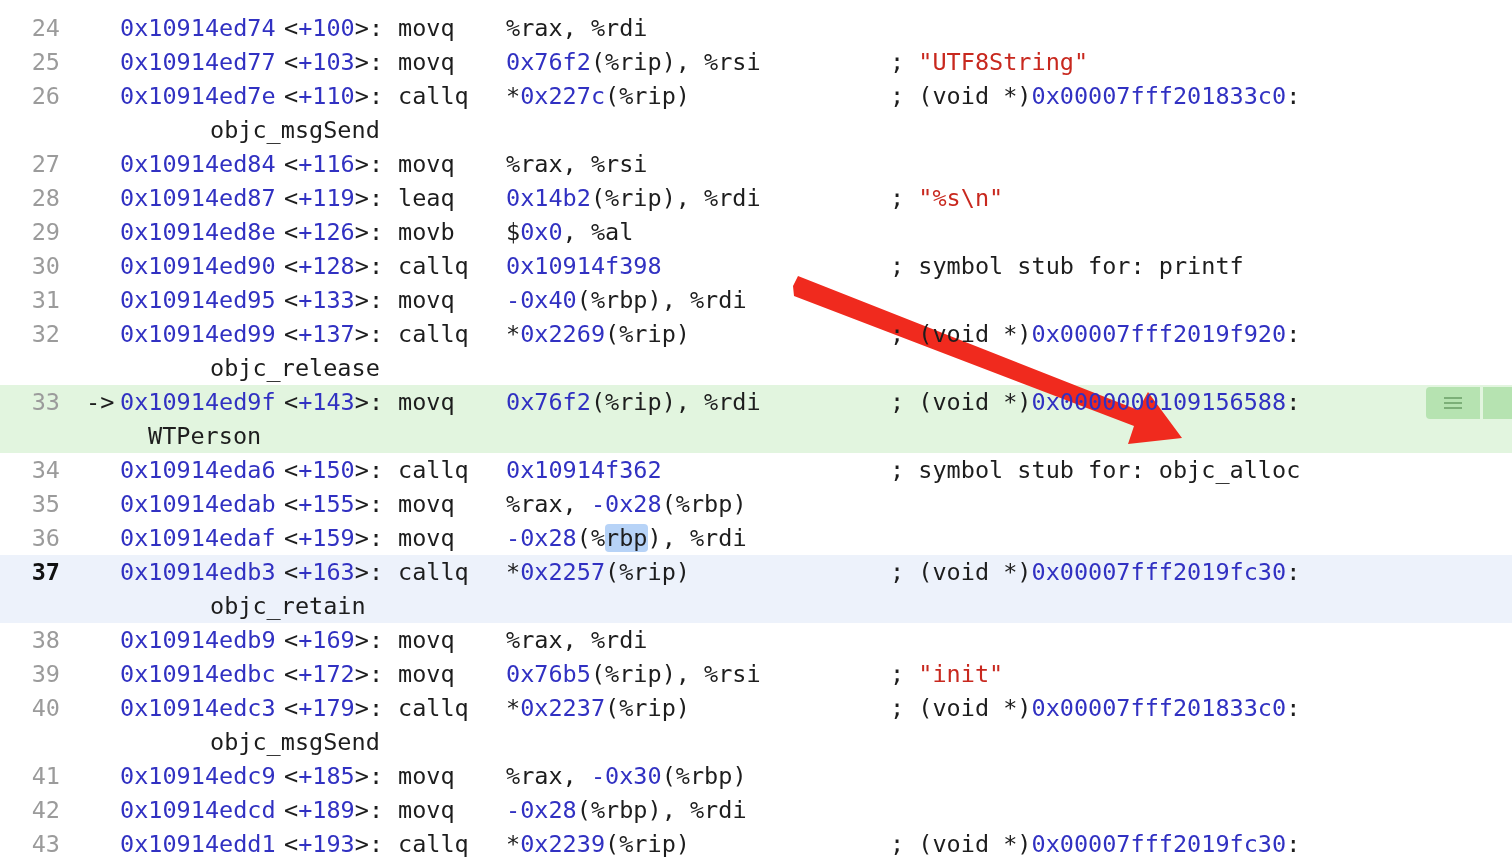 This screenshot has width=1512, height=868. Describe the element at coordinates (1497, 403) in the screenshot. I see `gutter-block` at that location.